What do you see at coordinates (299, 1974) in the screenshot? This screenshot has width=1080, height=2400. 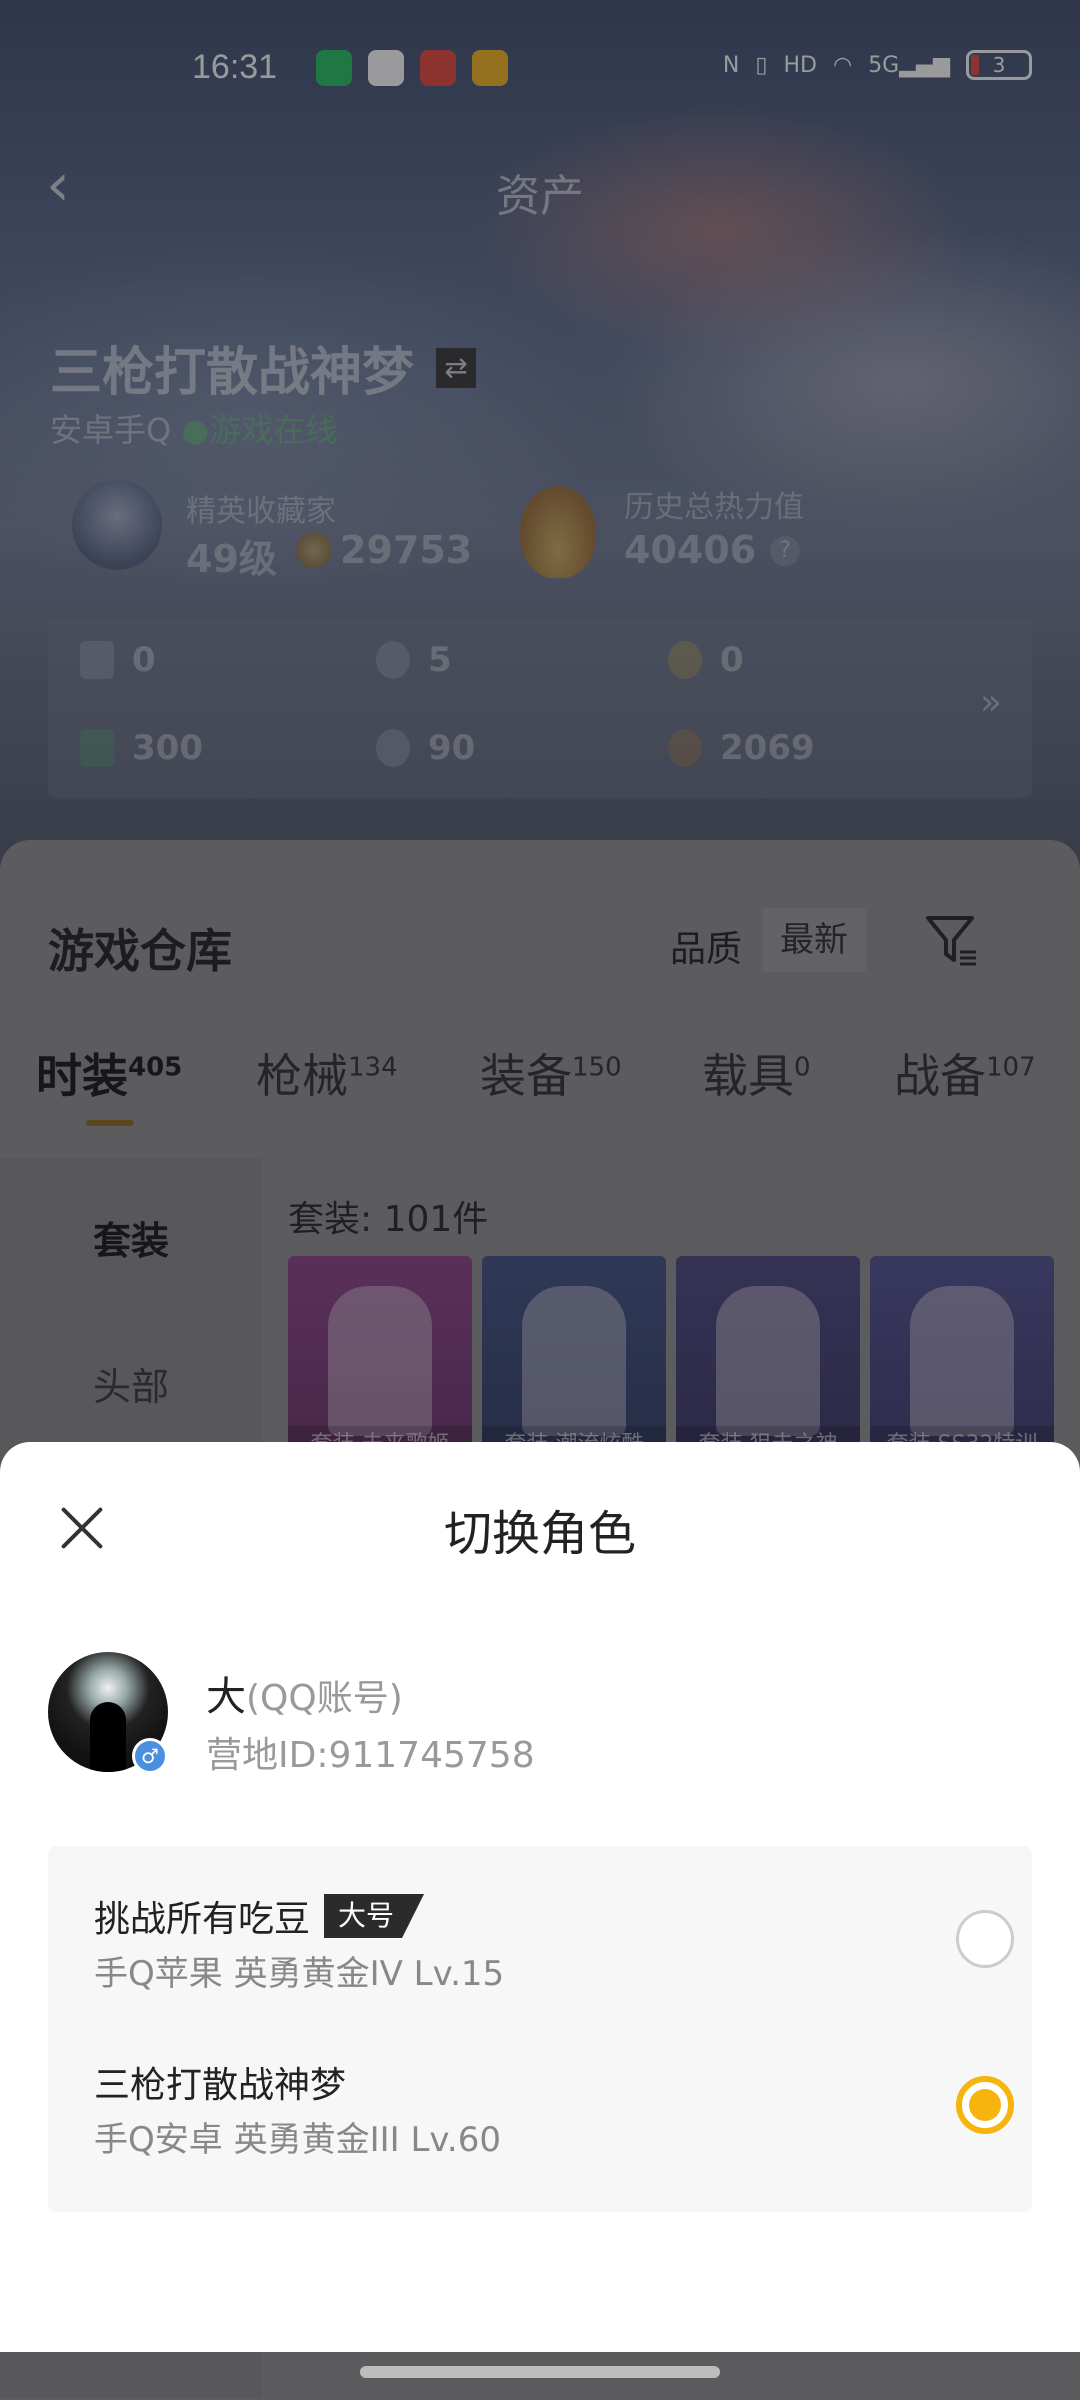 I see `role-detail: 手Q苹果 英勇黄金IV Lv.15` at bounding box center [299, 1974].